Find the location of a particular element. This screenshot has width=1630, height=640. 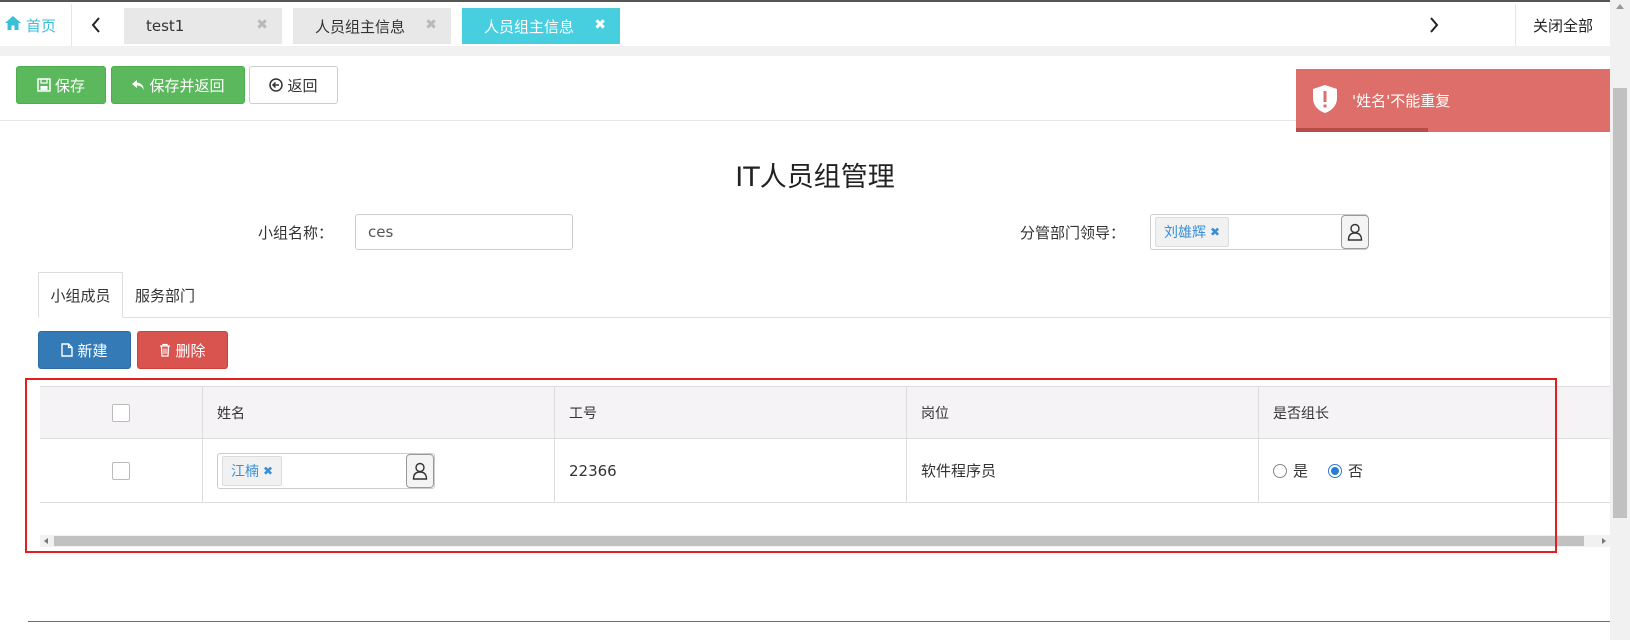

group-name-value: ces is located at coordinates (381, 232).